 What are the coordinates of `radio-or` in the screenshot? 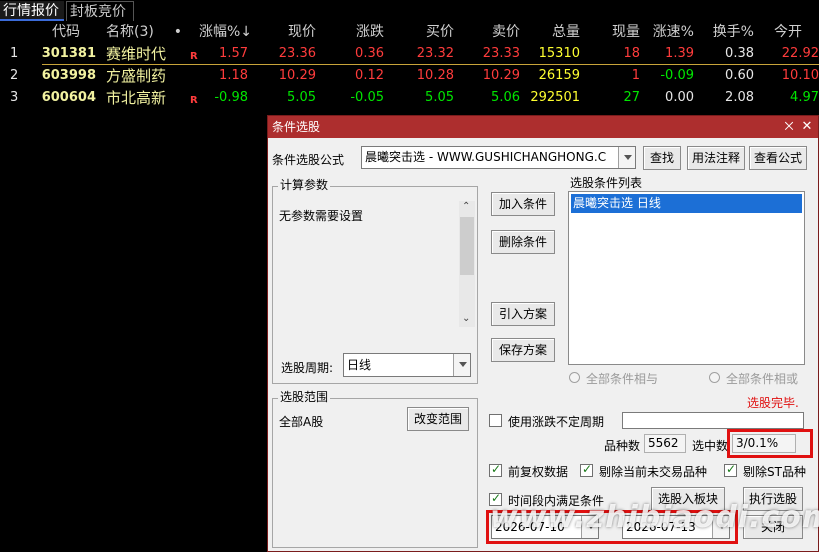 It's located at (714, 377).